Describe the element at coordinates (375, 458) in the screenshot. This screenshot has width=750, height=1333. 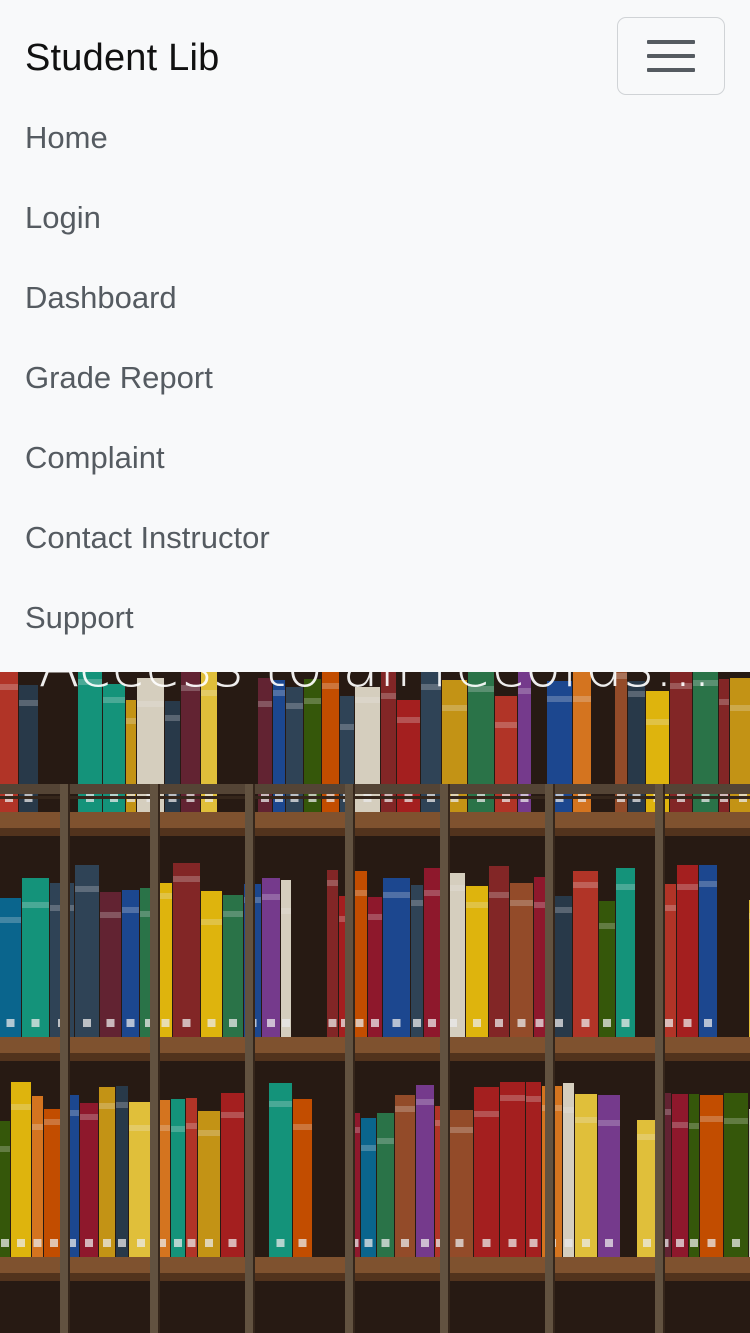
I see `nav-item-complaint: Complaint` at that location.